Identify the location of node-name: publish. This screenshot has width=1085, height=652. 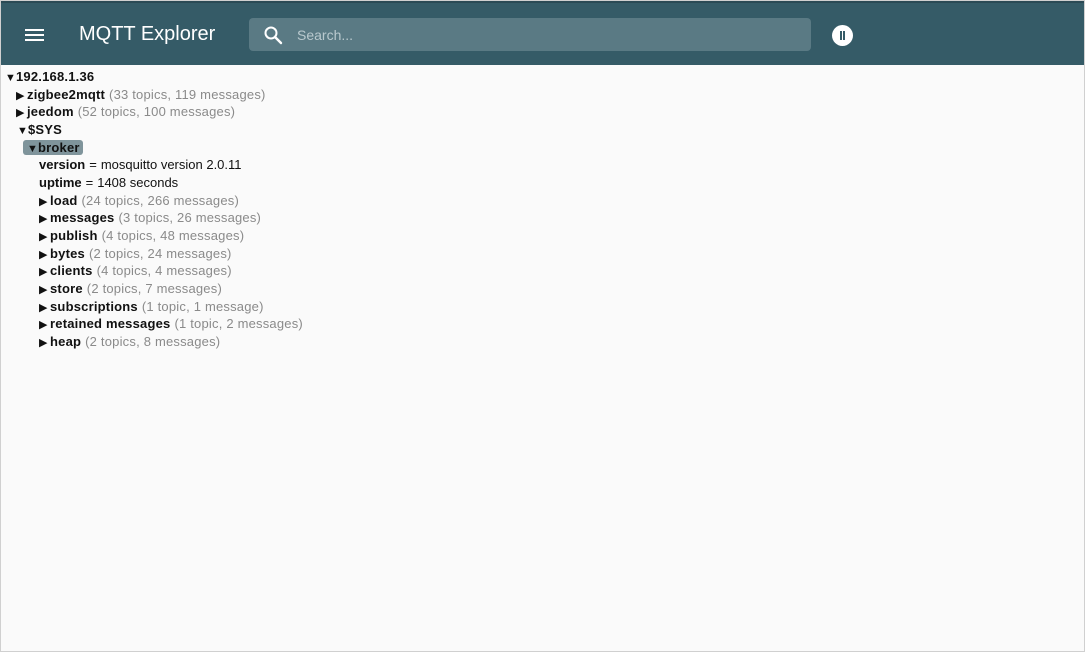
(74, 235).